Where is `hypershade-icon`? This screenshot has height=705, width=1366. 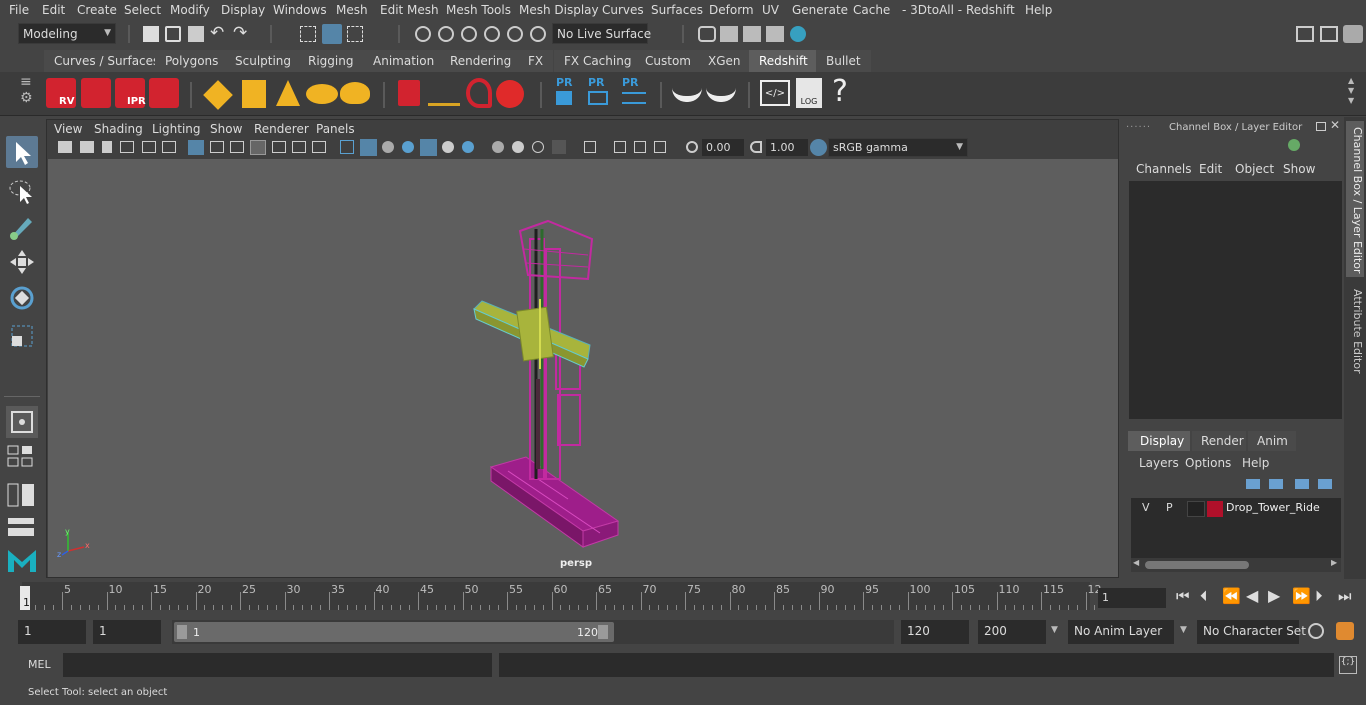
hypershade-icon is located at coordinates (798, 34).